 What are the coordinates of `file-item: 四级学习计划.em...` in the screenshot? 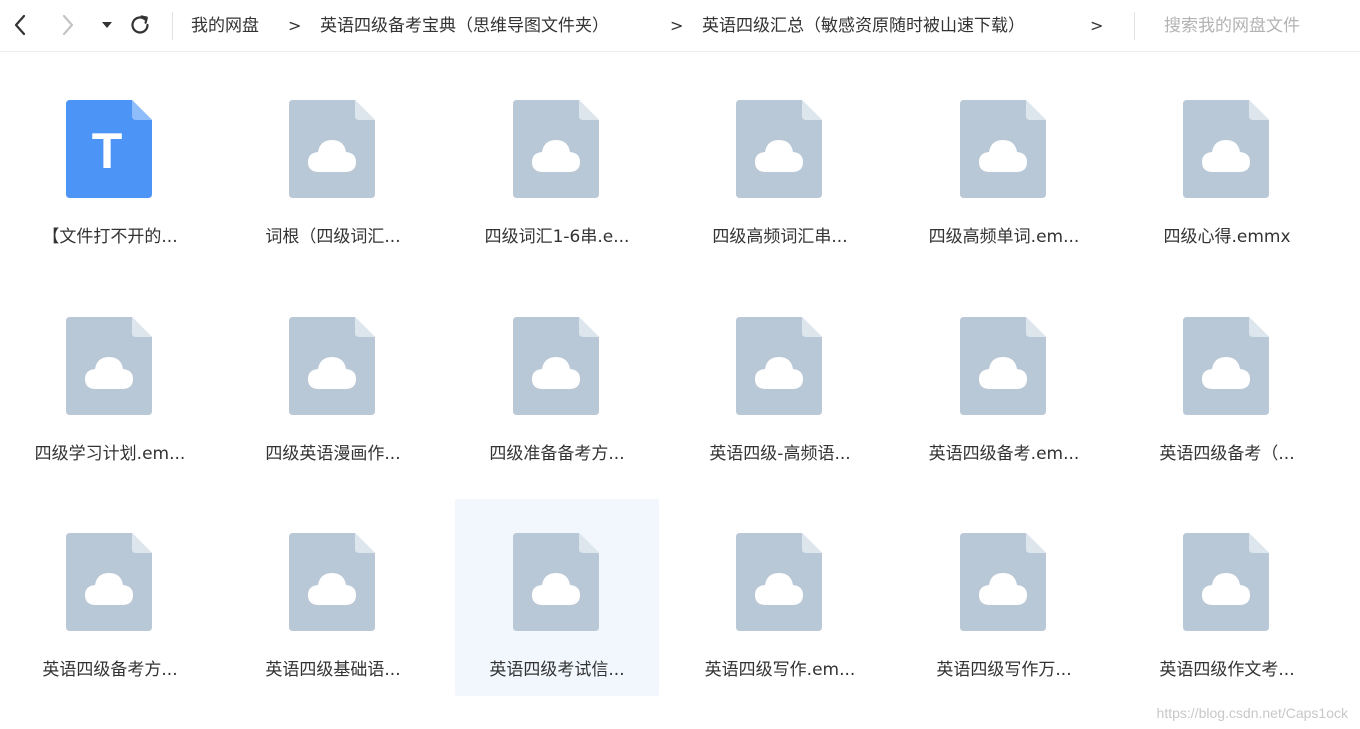 It's located at (110, 381).